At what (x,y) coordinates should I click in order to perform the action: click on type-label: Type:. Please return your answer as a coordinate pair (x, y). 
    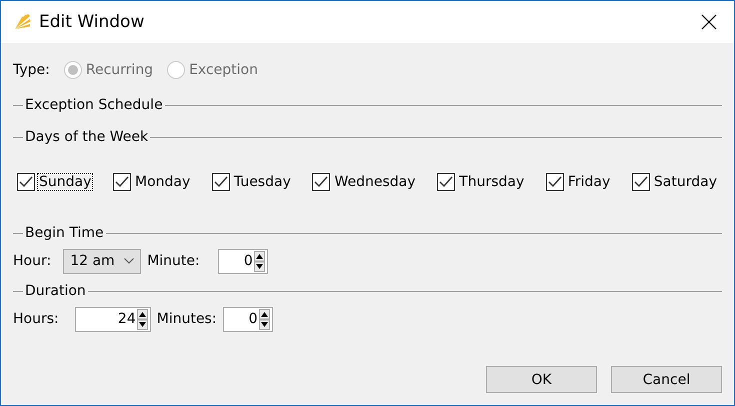
    Looking at the image, I should click on (31, 70).